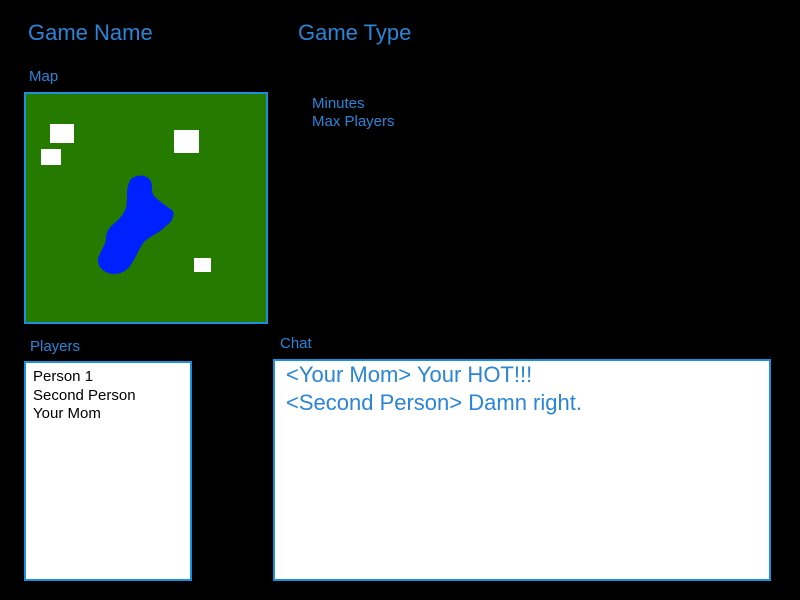 This screenshot has height=600, width=800. Describe the element at coordinates (338, 104) in the screenshot. I see `minutes-setting: Minutes` at that location.